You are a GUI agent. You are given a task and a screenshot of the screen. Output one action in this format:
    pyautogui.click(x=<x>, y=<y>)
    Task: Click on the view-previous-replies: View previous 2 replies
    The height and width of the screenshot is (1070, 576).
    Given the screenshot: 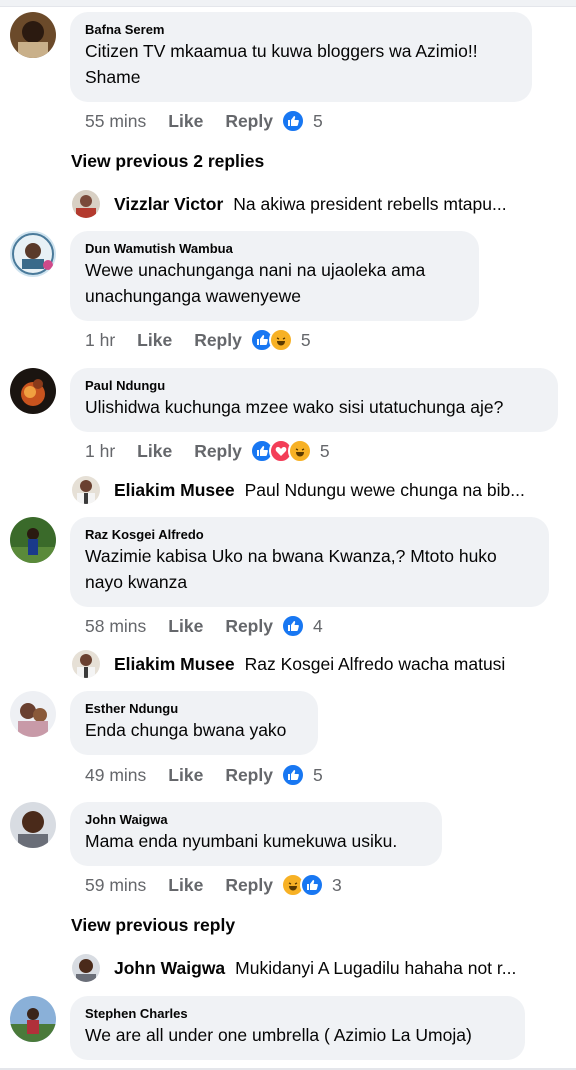 What is the action you would take?
    pyautogui.click(x=167, y=161)
    